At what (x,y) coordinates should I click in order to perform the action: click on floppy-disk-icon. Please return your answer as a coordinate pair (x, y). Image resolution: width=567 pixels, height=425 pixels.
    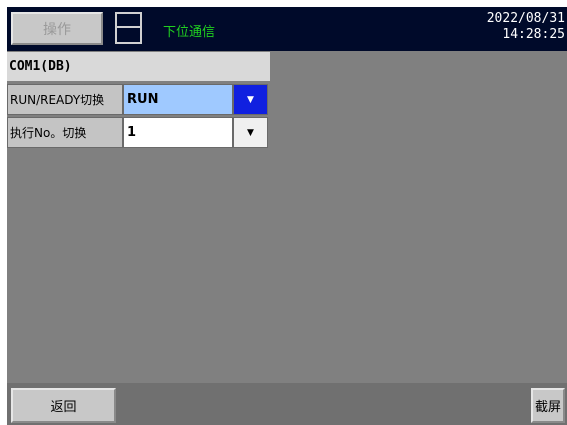
    Looking at the image, I should click on (128, 28).